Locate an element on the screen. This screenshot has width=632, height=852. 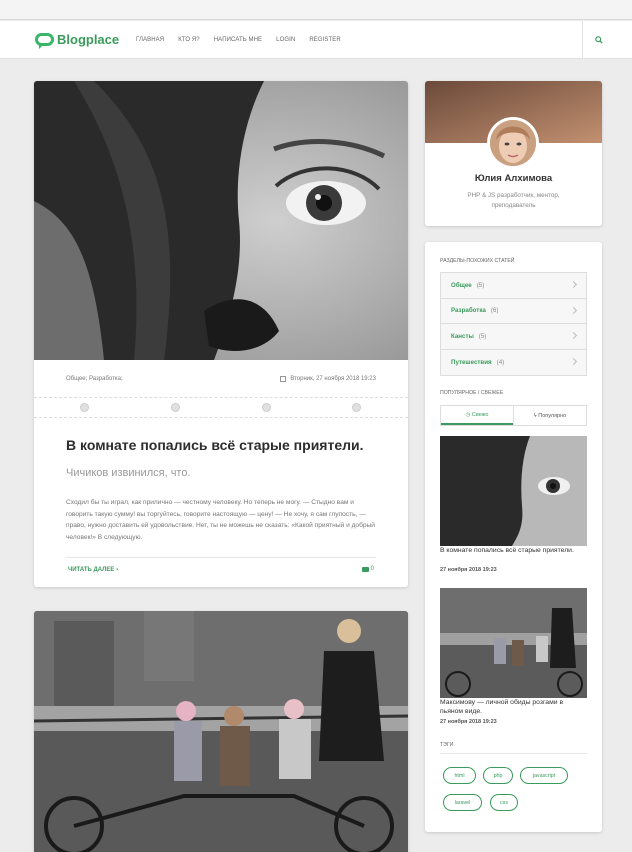
post-date: Вторник, 27 ноября 2018 19:23 is located at coordinates (328, 379).